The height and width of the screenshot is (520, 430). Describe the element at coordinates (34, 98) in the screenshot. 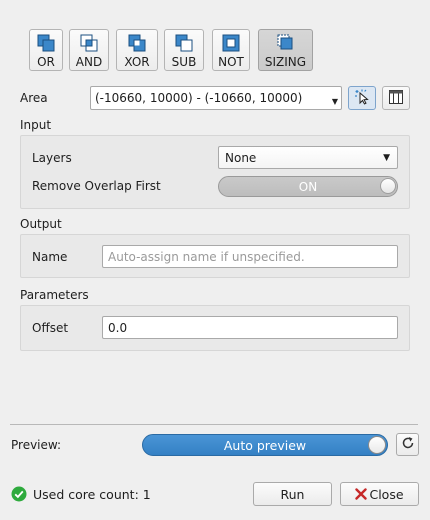

I see `area-label: Area` at that location.